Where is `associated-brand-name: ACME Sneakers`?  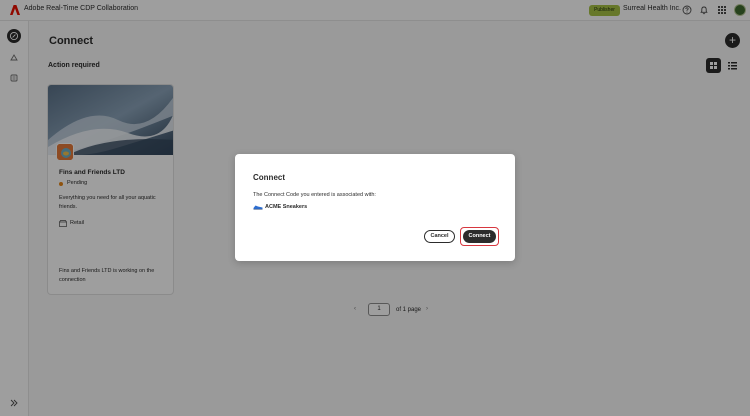 associated-brand-name: ACME Sneakers is located at coordinates (286, 207).